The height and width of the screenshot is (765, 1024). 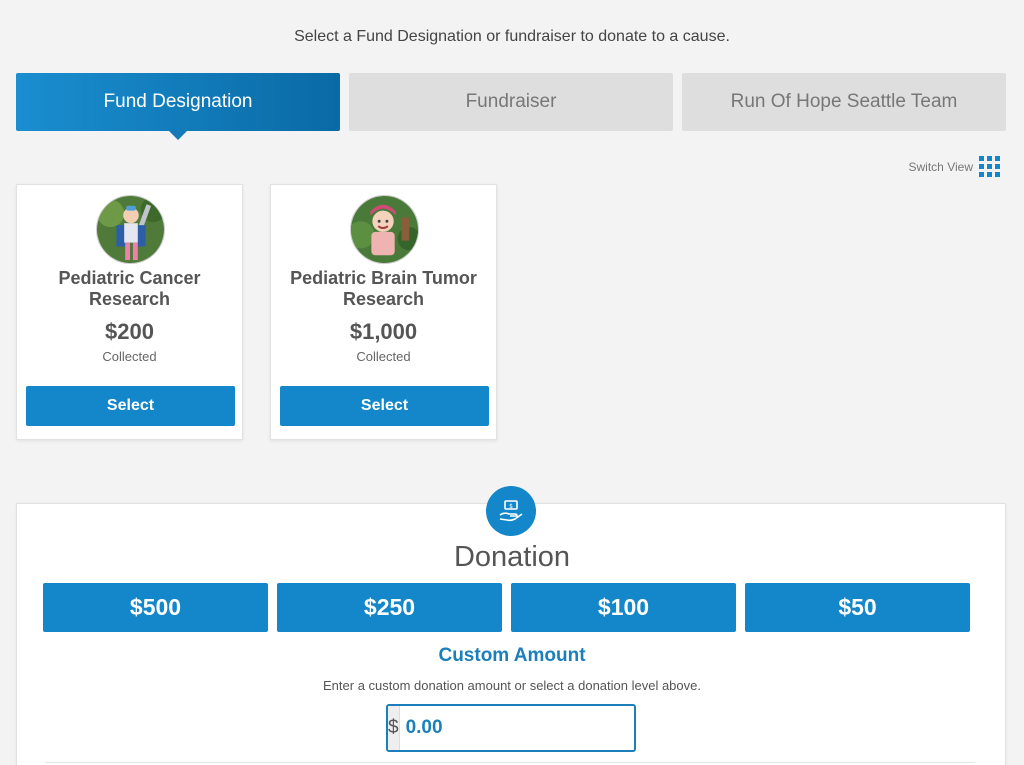 What do you see at coordinates (383, 288) in the screenshot?
I see `fund-title: Pediatric Brain Tumor Research` at bounding box center [383, 288].